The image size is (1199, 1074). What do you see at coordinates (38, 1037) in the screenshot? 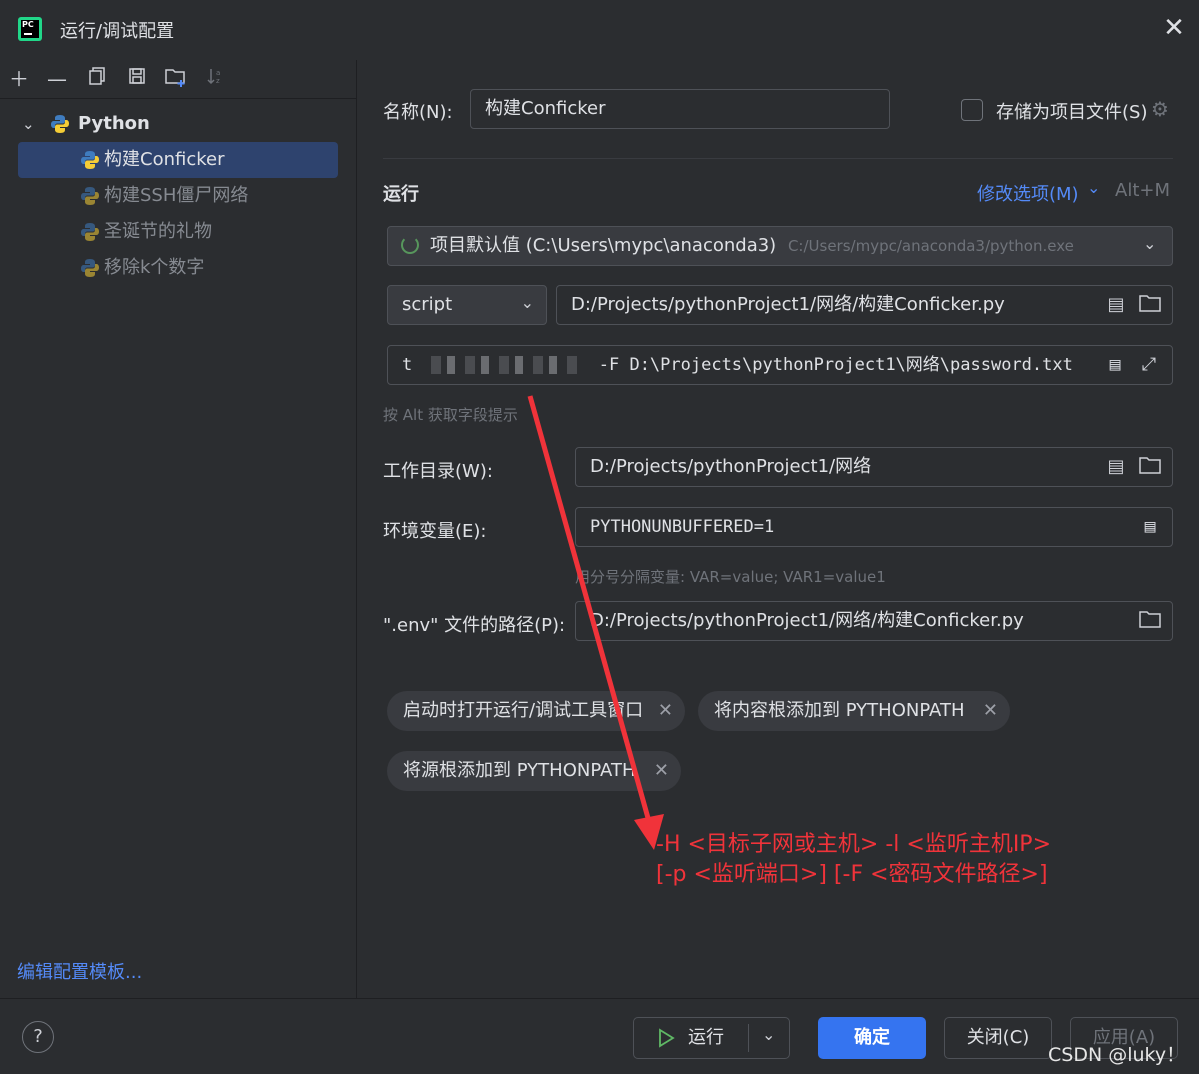
I see `help-button: ?` at bounding box center [38, 1037].